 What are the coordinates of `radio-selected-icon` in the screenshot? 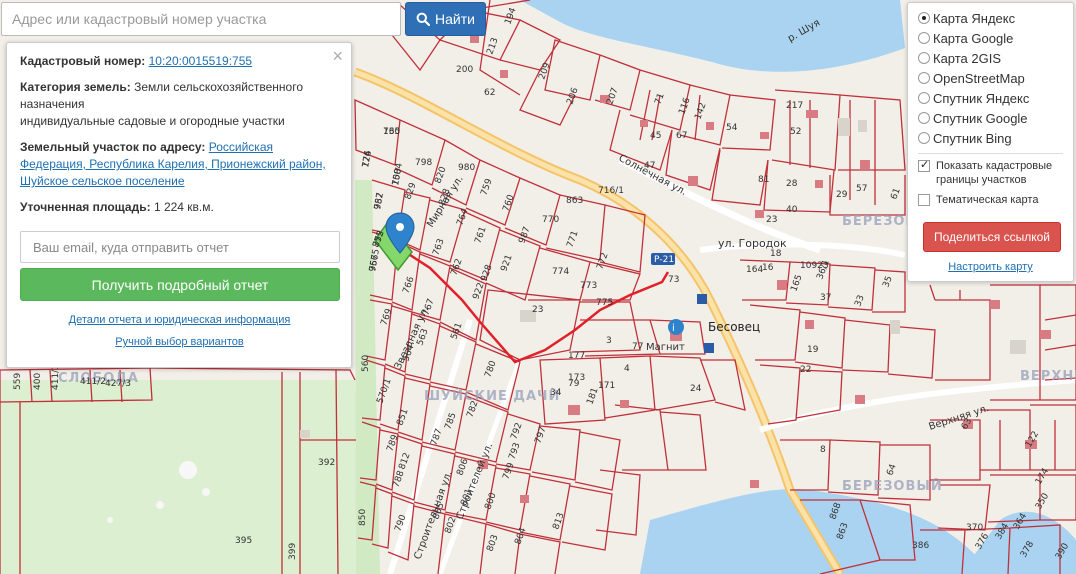 It's located at (924, 18).